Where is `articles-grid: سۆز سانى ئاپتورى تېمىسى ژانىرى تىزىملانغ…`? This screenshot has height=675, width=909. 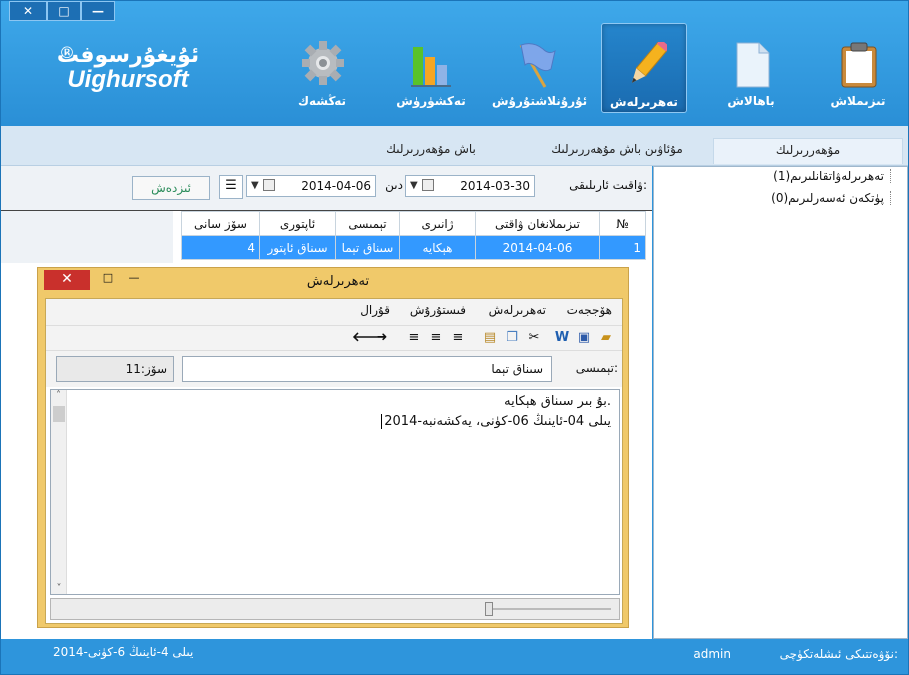 articles-grid: سۆز سانى ئاپتورى تېمىسى ژانىرى تىزىملانغ… is located at coordinates (413, 235).